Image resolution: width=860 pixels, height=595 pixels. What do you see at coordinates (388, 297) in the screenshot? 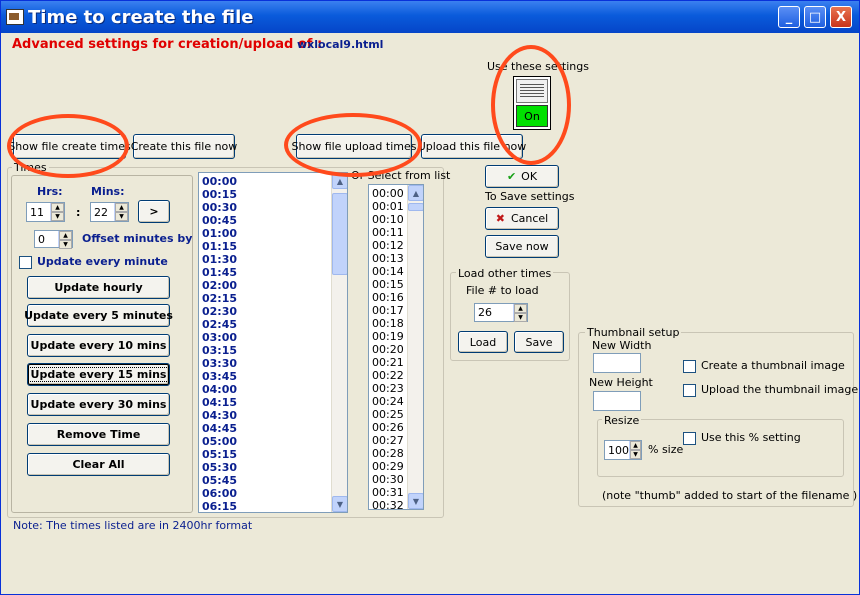
I see `select-list-item: 00:16` at bounding box center [388, 297].